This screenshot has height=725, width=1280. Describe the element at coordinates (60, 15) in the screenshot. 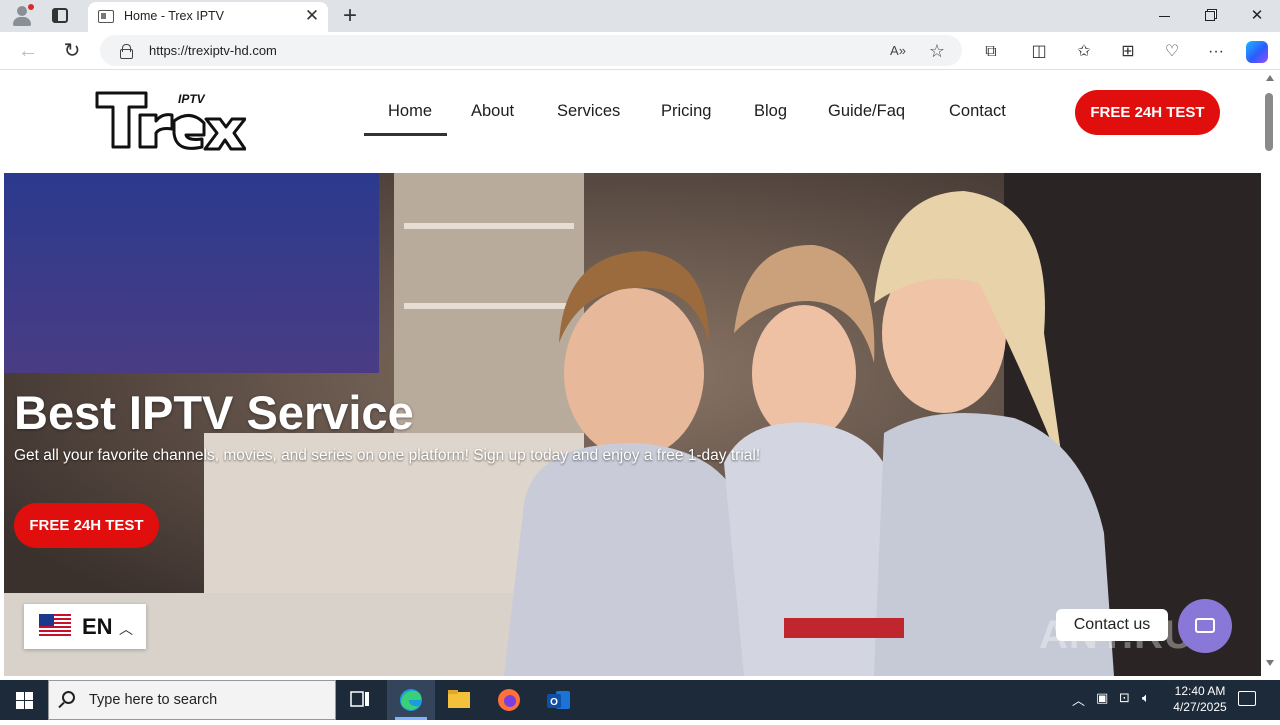

I see `tab-actions-icon` at that location.